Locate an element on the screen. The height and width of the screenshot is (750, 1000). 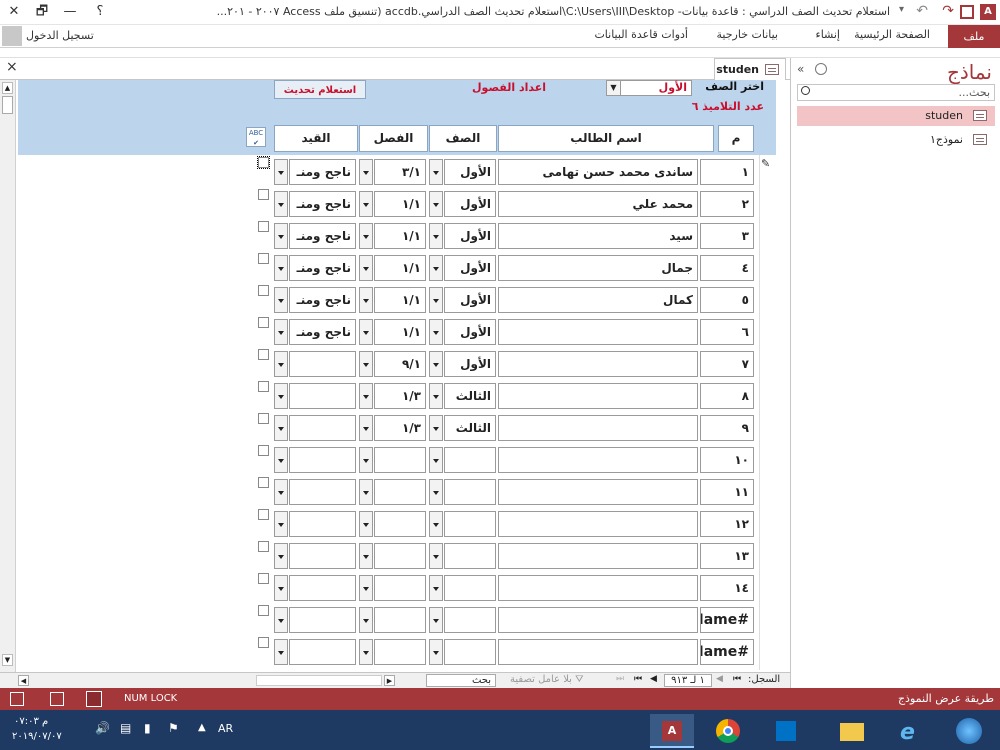
redo-icon: ↷ is located at coordinates (948, 11).